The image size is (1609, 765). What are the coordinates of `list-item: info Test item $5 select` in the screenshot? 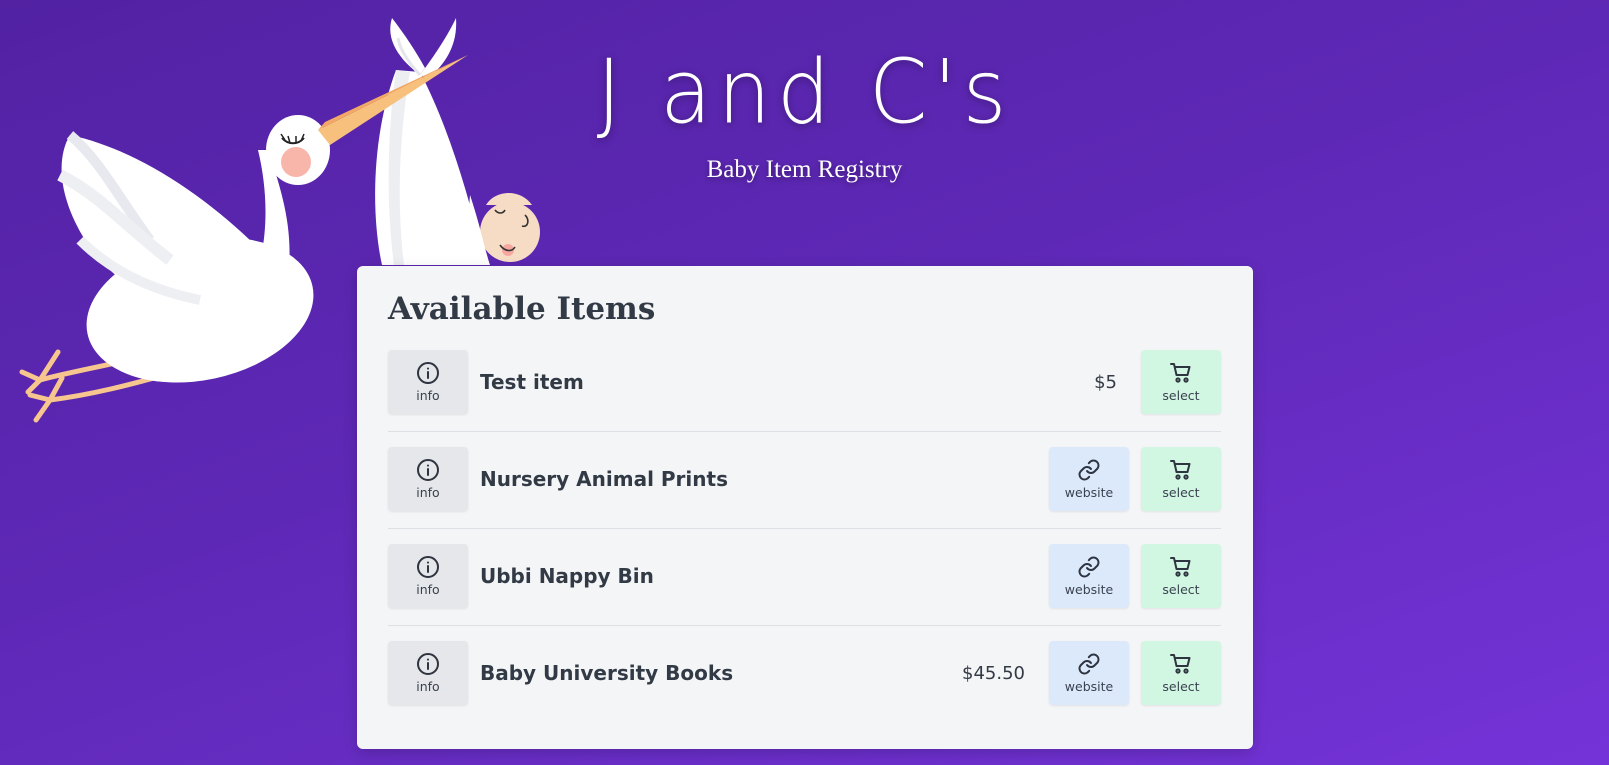 It's located at (804, 391).